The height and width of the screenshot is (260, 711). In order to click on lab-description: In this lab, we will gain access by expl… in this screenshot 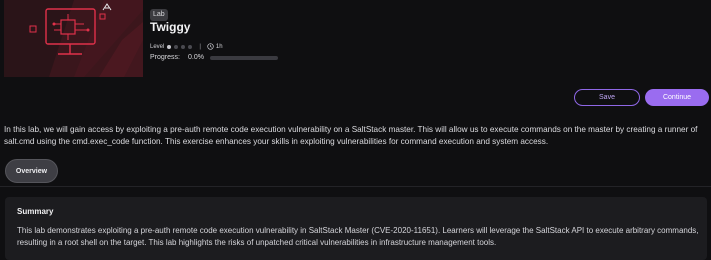, I will do `click(351, 135)`.